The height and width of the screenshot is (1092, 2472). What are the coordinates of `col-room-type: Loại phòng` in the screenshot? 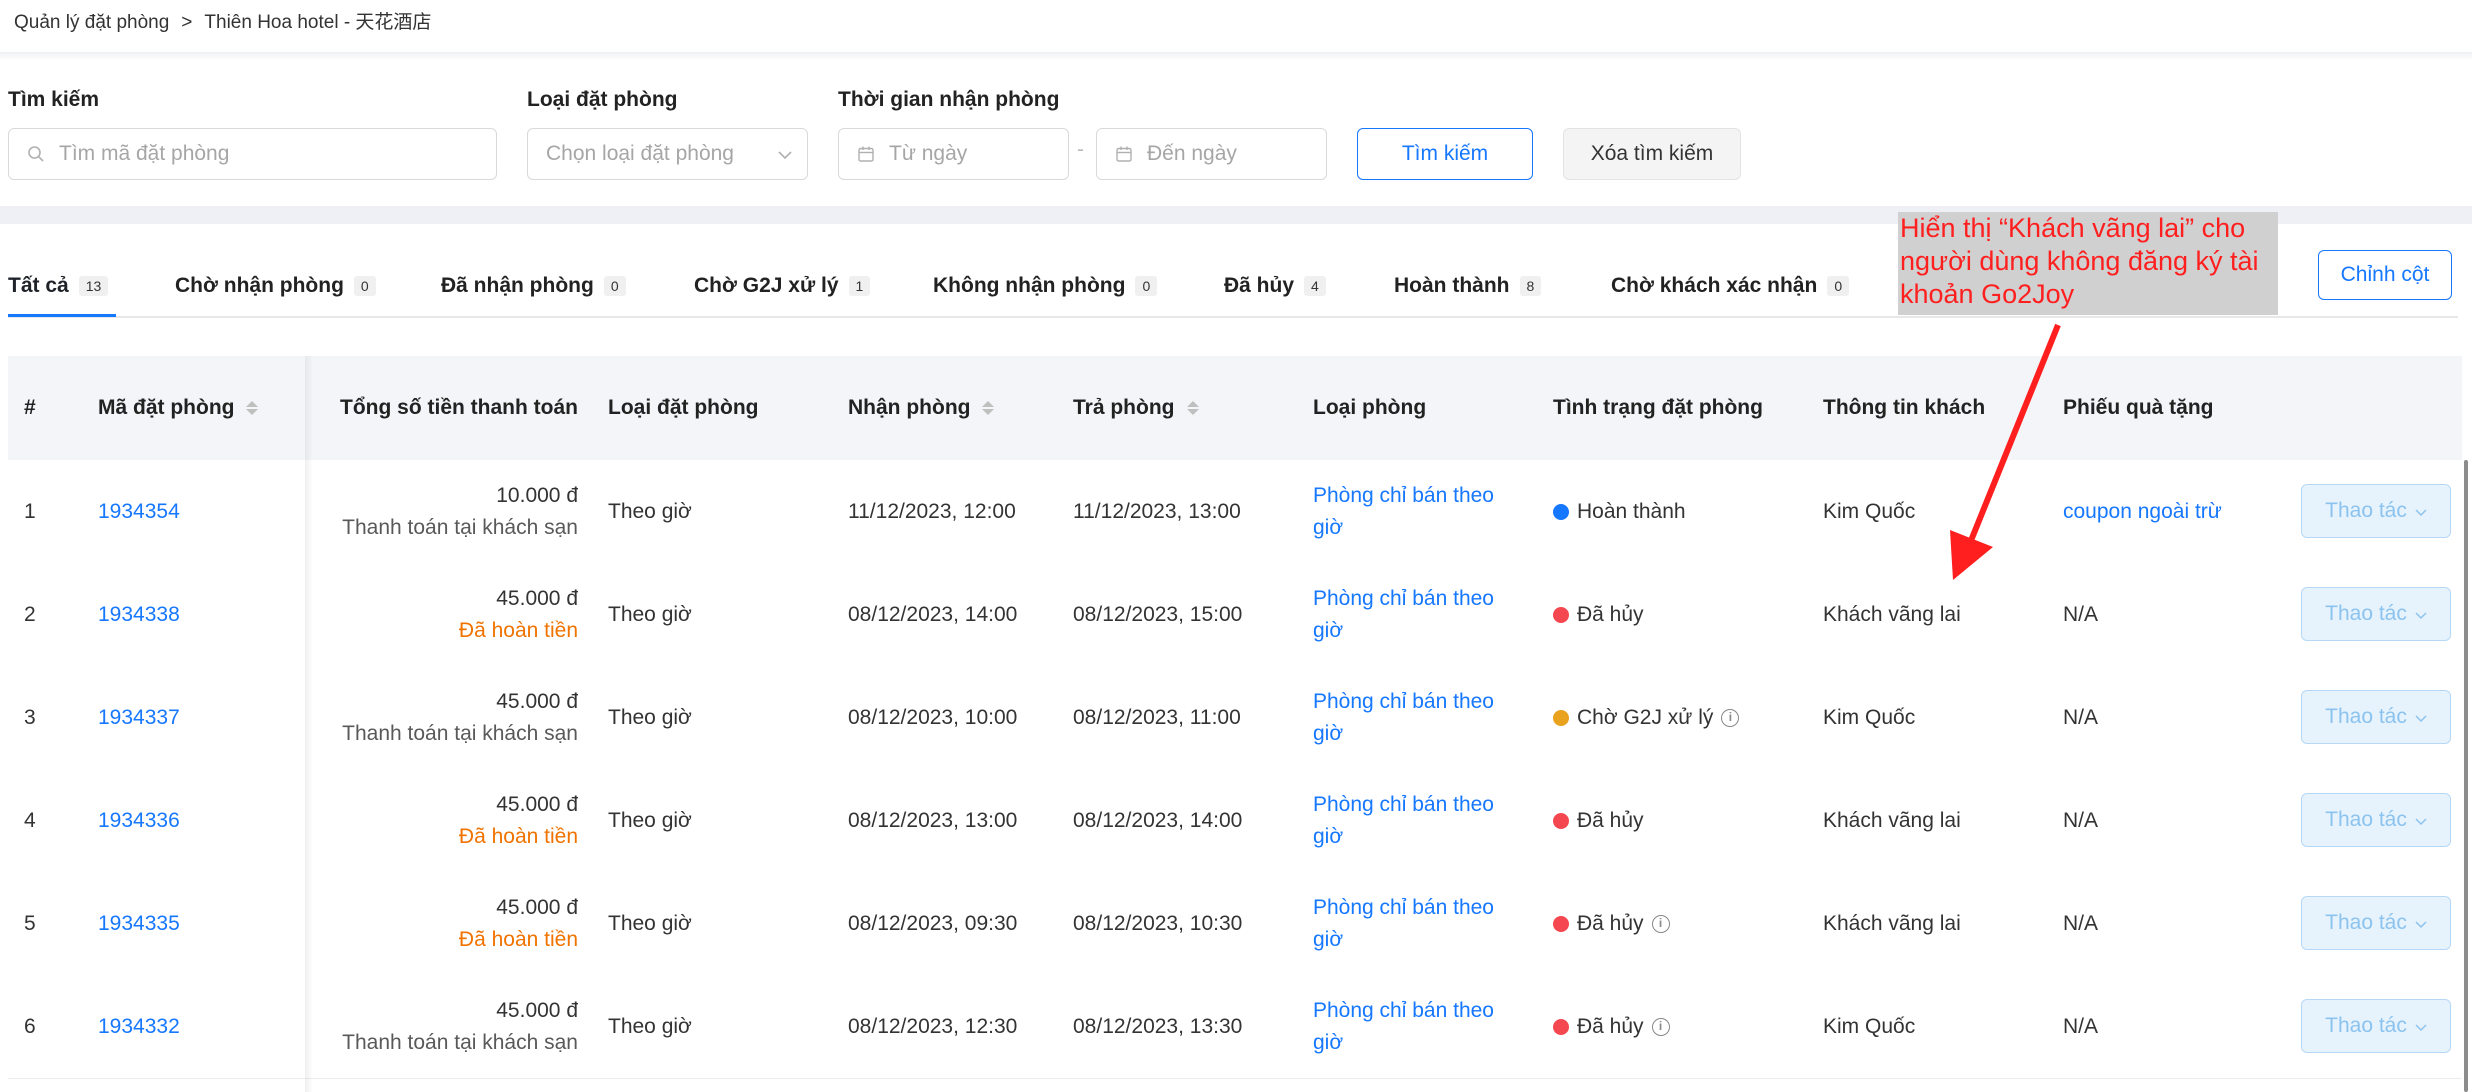 It's located at (1370, 407).